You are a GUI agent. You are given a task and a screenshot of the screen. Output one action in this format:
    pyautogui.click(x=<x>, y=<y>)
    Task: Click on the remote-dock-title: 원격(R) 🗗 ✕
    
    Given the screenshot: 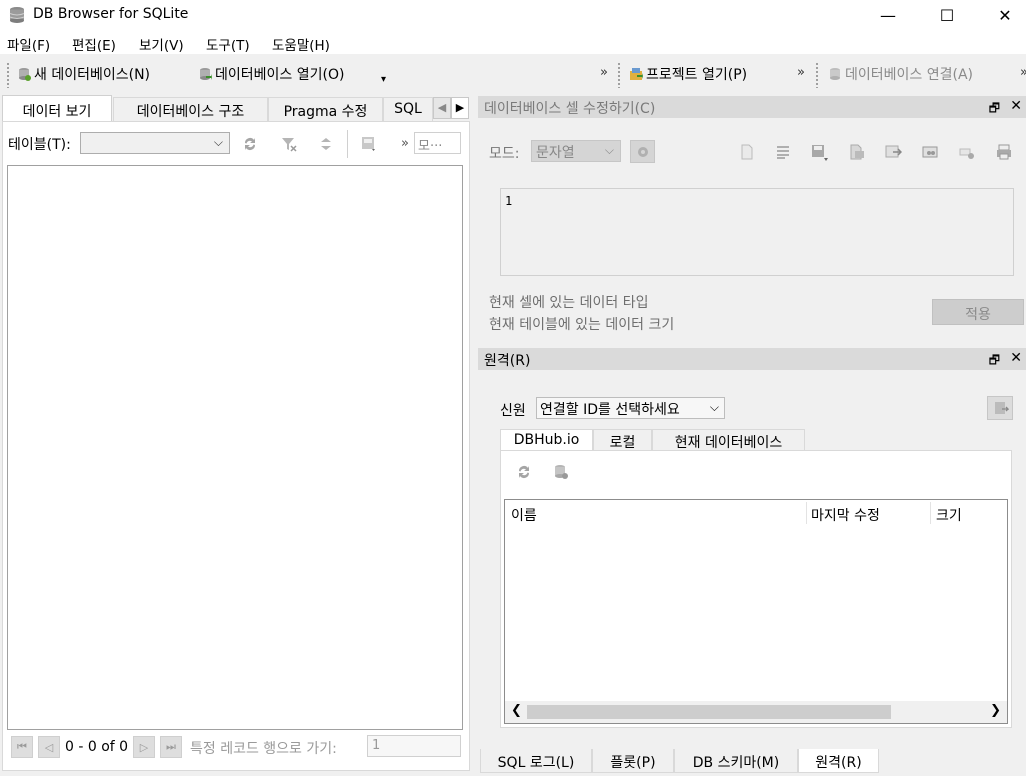 What is the action you would take?
    pyautogui.click(x=752, y=359)
    